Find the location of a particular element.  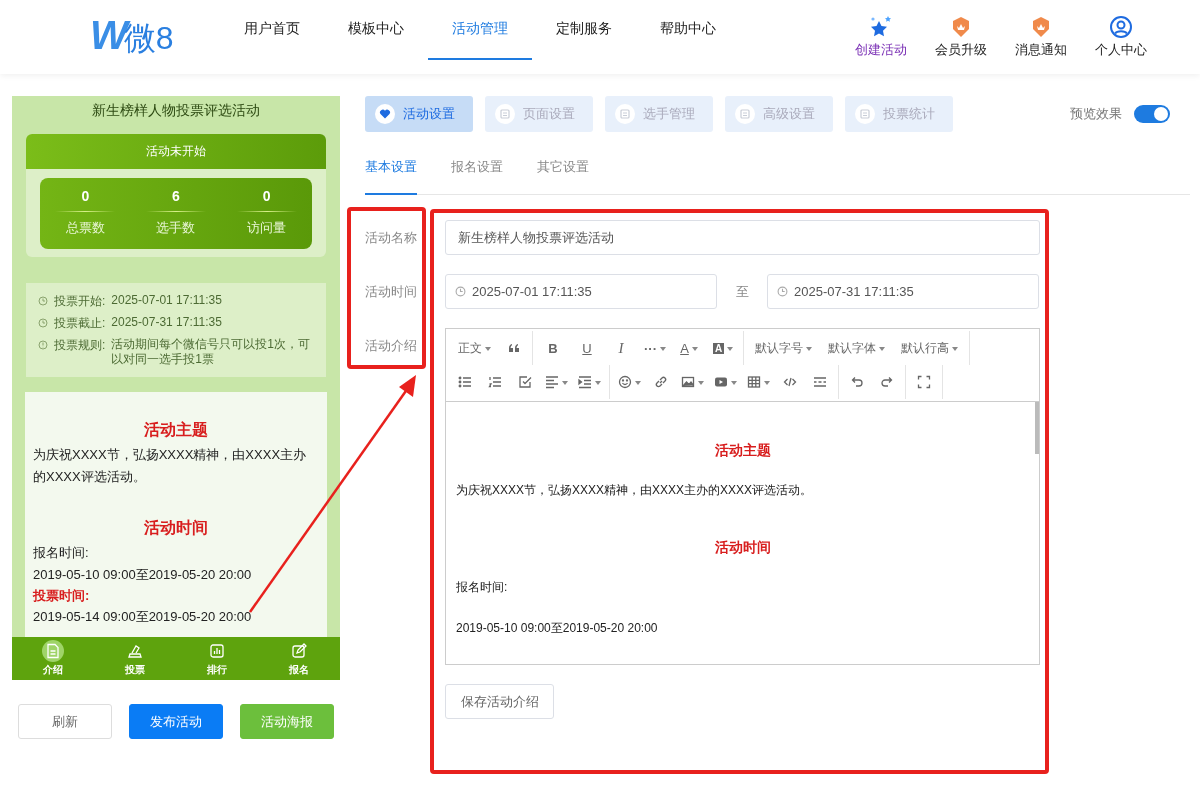

action-button: 刷新 is located at coordinates (65, 721).